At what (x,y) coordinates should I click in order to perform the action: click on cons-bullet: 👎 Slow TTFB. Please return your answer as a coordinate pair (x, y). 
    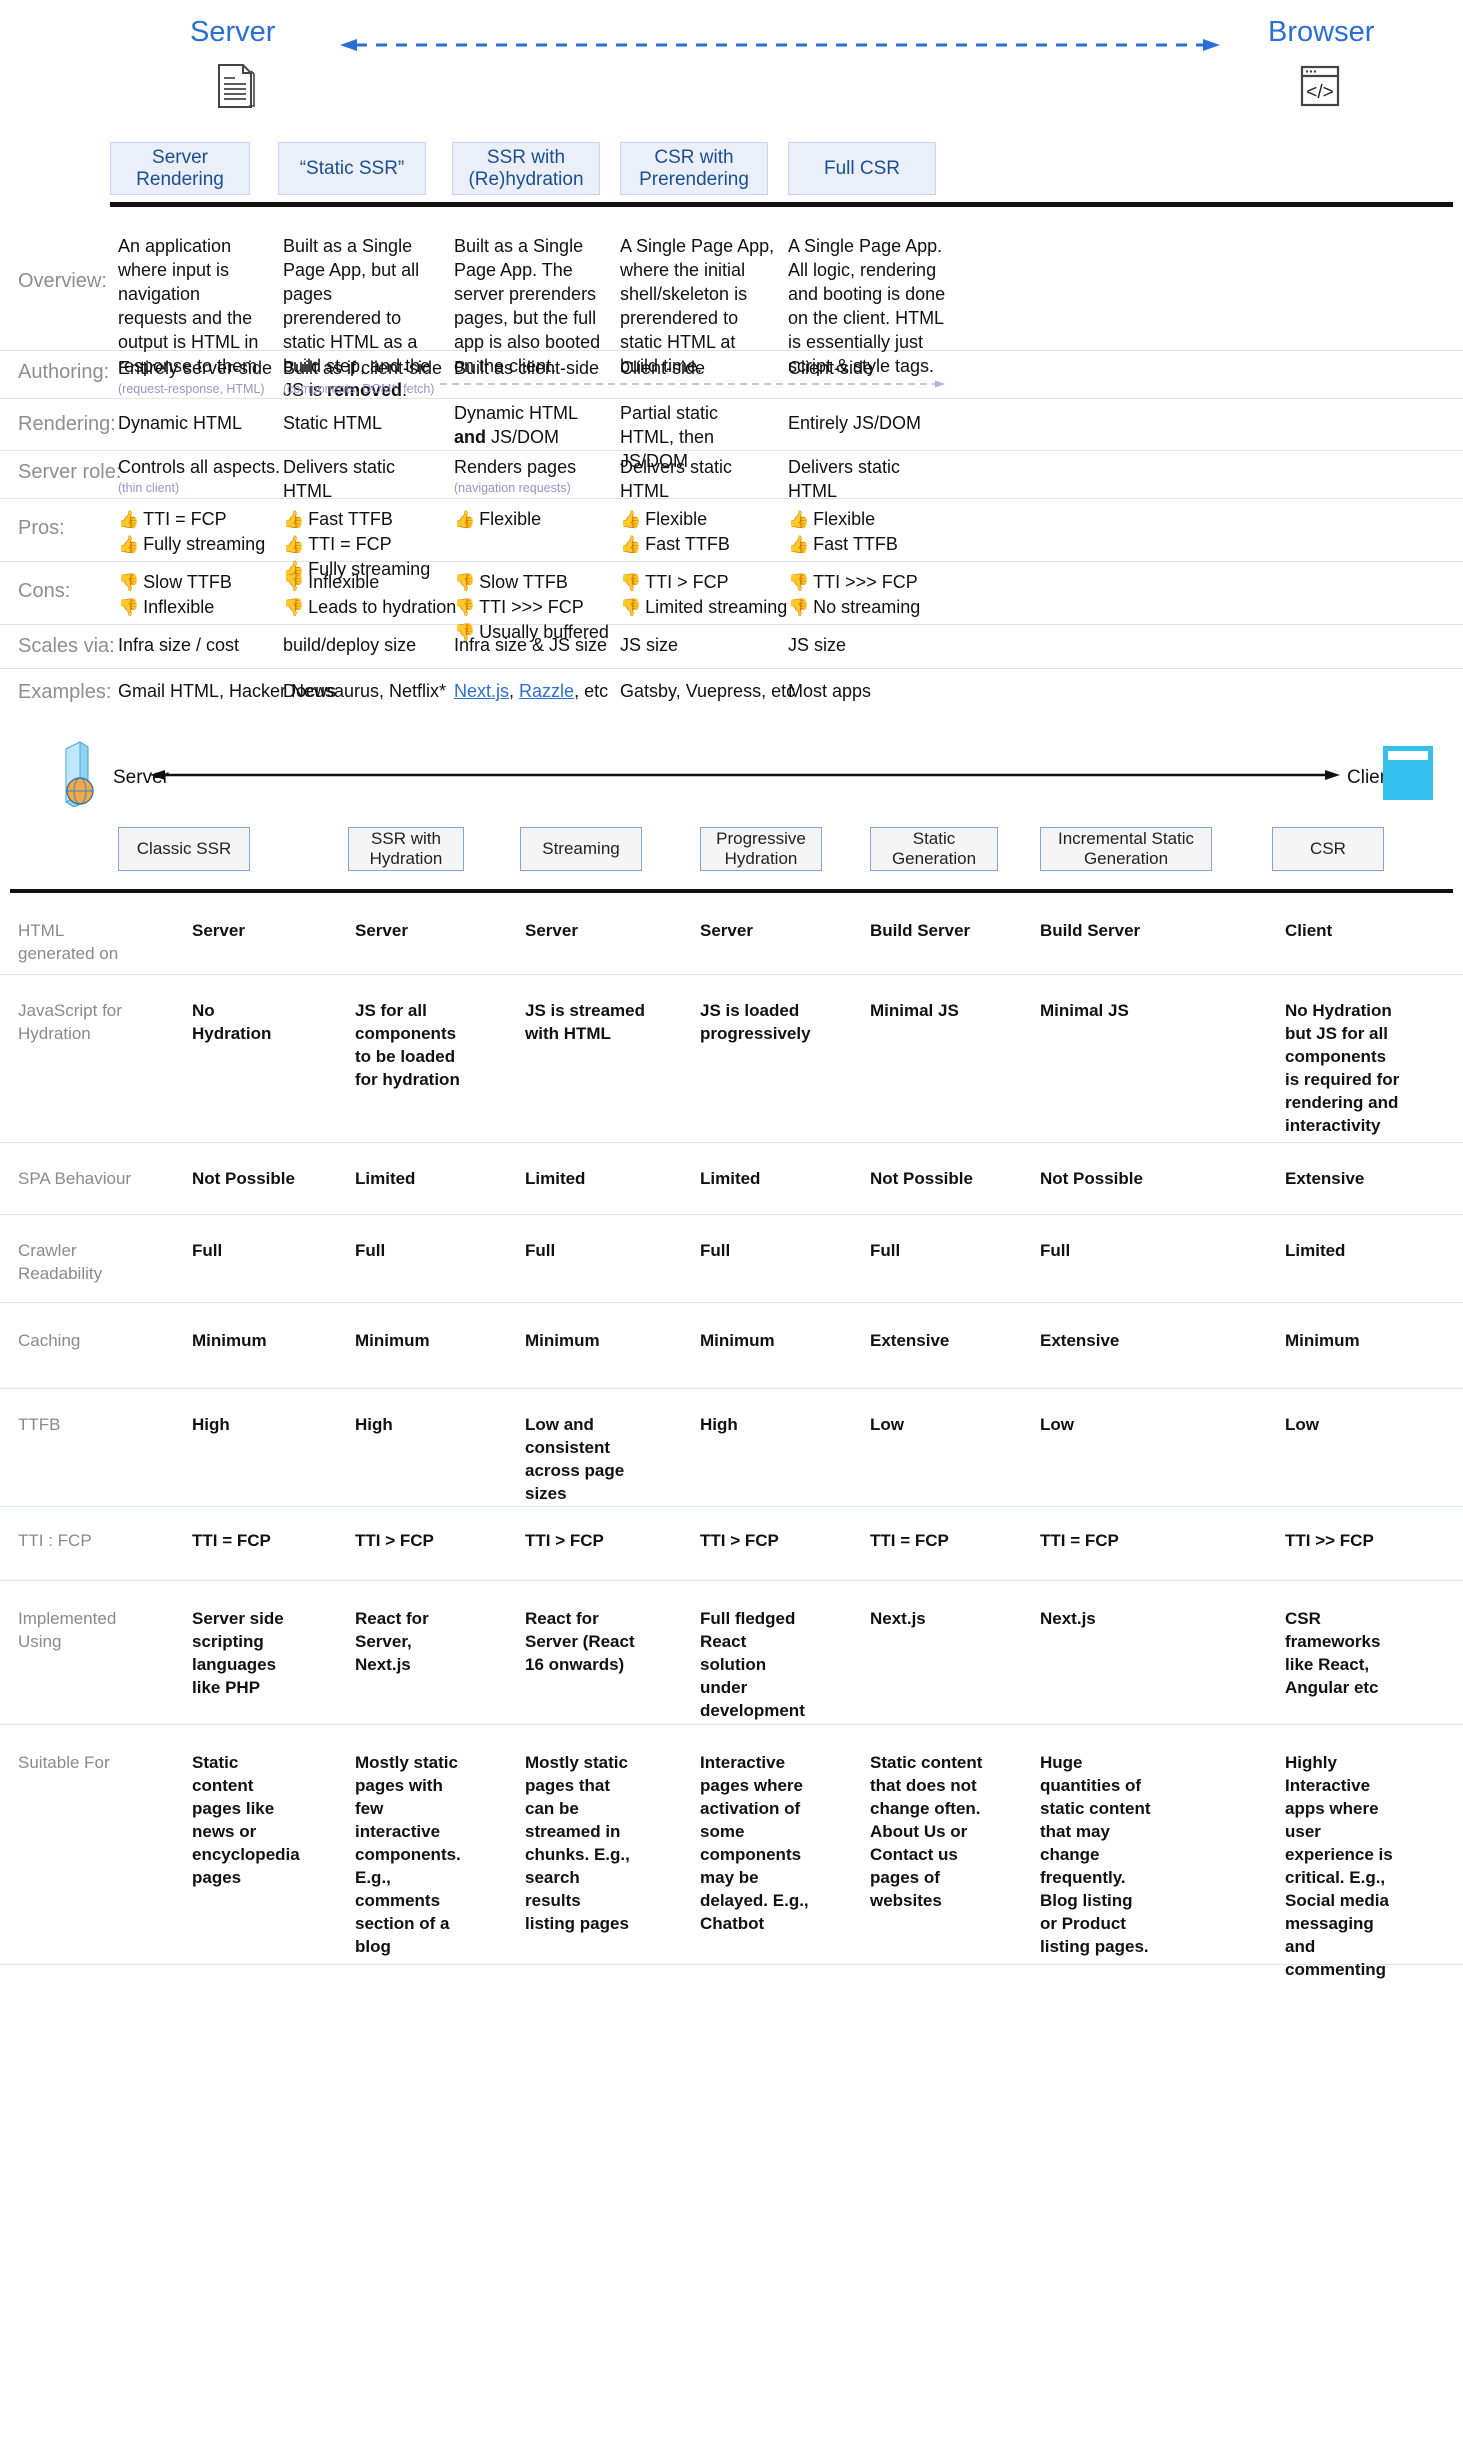
    Looking at the image, I should click on (536, 582).